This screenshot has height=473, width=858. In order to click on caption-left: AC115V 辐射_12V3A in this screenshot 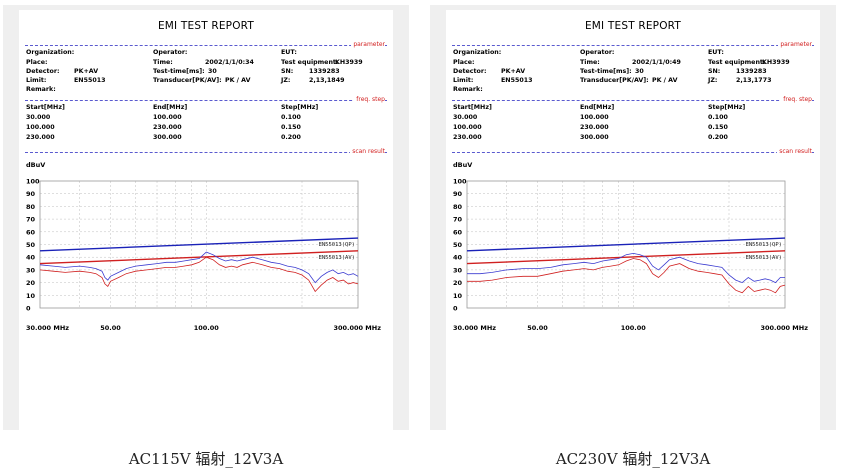, I will do `click(206, 459)`.